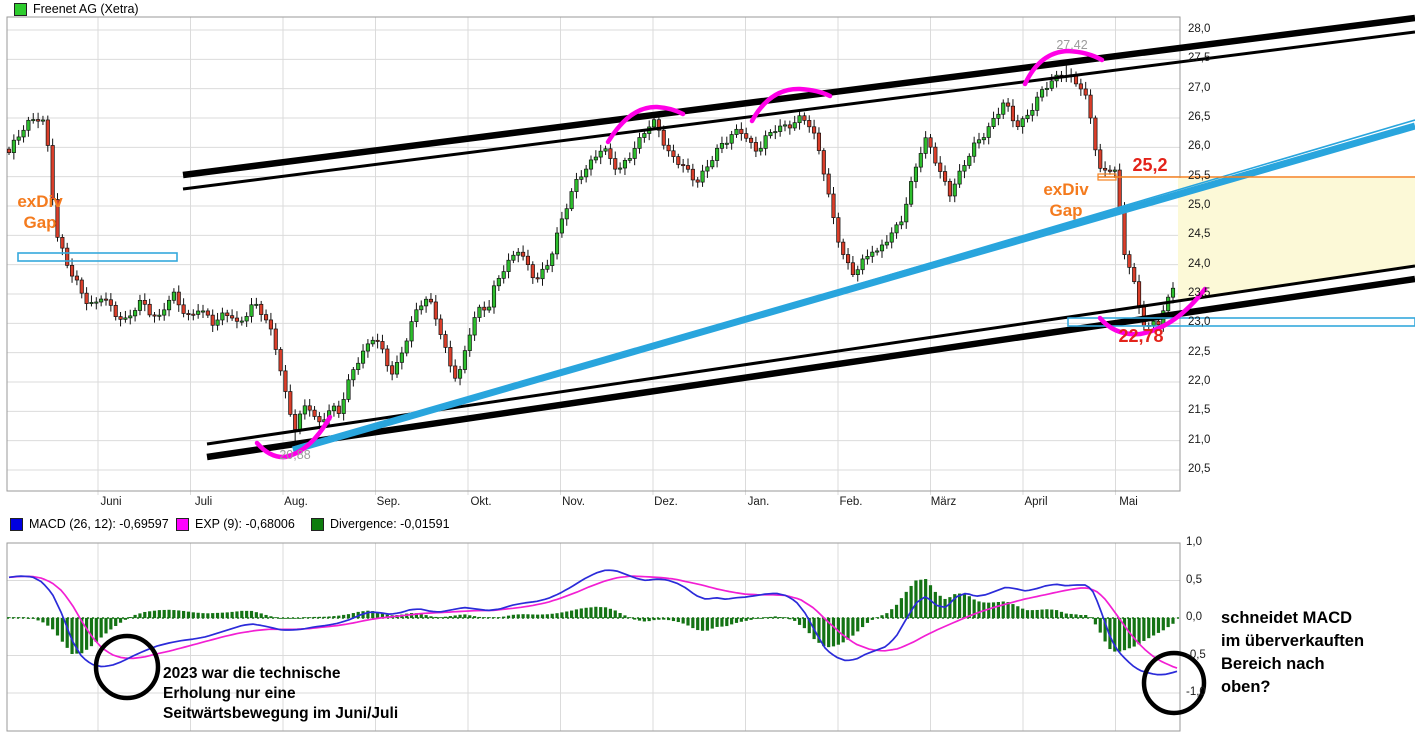 The image size is (1415, 756). I want to click on month-axis-tick-label: März, so click(943, 502).